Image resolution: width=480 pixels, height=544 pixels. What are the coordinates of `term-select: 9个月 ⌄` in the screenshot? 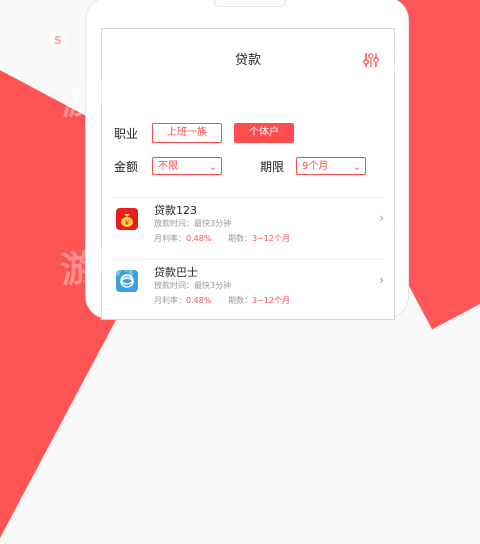 It's located at (331, 166).